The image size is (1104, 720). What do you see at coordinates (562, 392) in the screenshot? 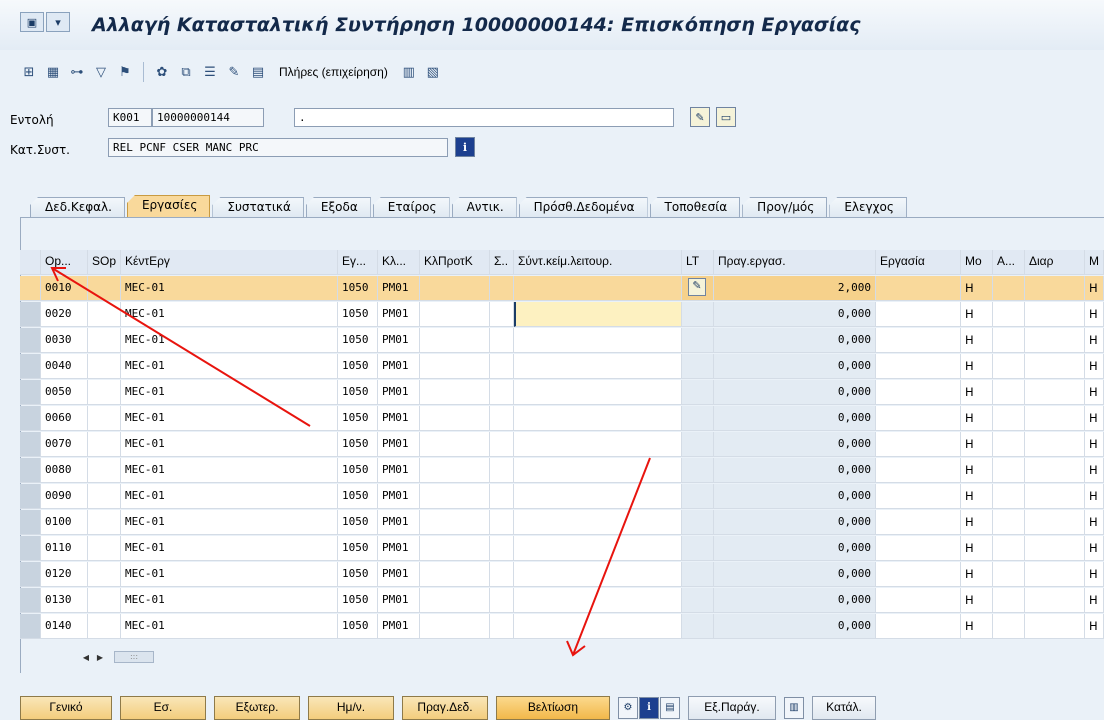
I see `table-row: 0050 MEC-01 1050 PM01 0,000 H H` at bounding box center [562, 392].